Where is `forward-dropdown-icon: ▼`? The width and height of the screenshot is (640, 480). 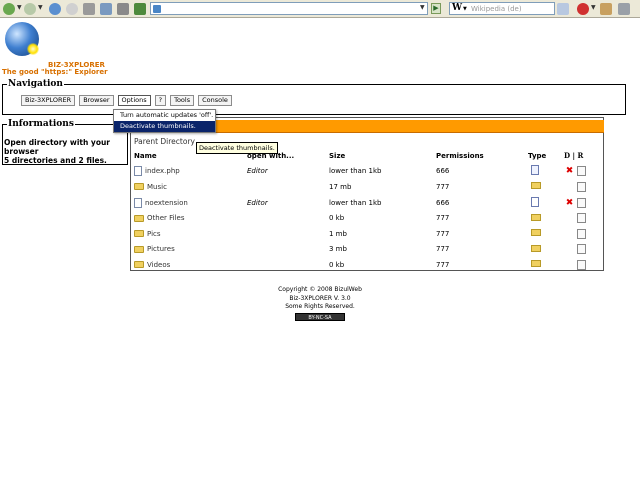 forward-dropdown-icon: ▼ is located at coordinates (40, 7).